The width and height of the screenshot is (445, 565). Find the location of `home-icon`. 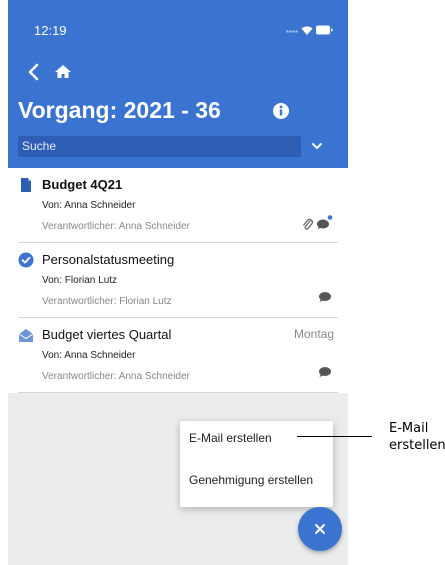

home-icon is located at coordinates (63, 72).